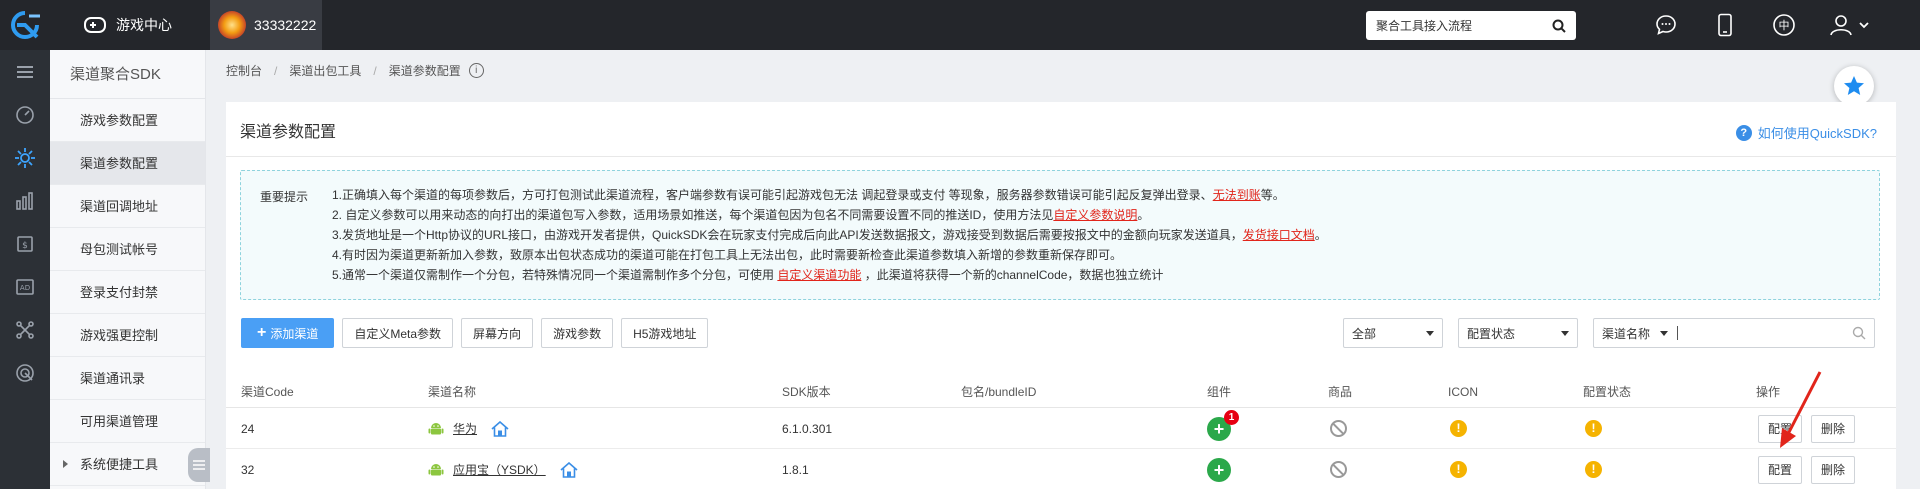  I want to click on subnav-item-ban: 登录支付封禁, so click(127, 292).